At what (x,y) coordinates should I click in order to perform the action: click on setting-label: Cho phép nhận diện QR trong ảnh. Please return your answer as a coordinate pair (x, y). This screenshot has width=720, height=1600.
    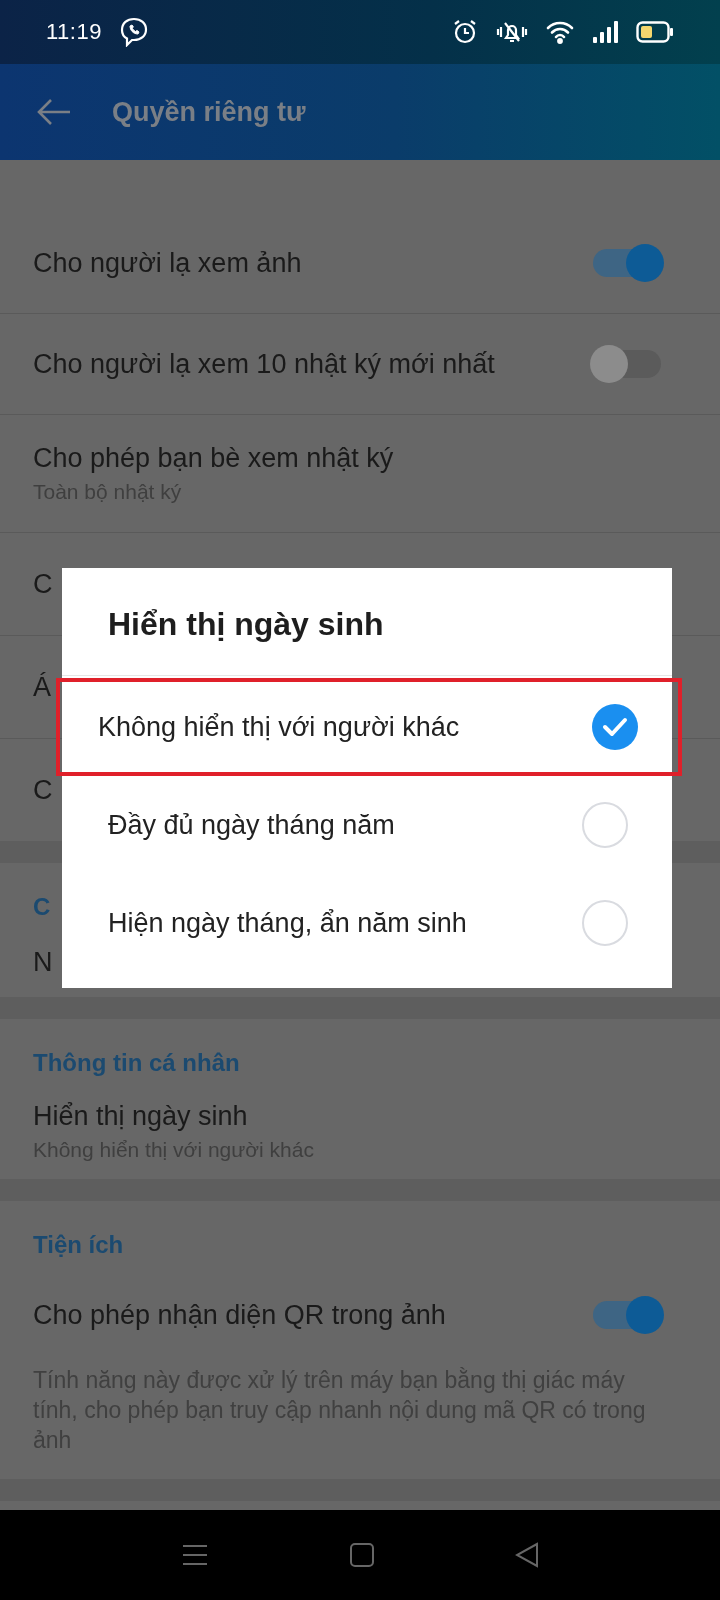
    Looking at the image, I should click on (239, 1315).